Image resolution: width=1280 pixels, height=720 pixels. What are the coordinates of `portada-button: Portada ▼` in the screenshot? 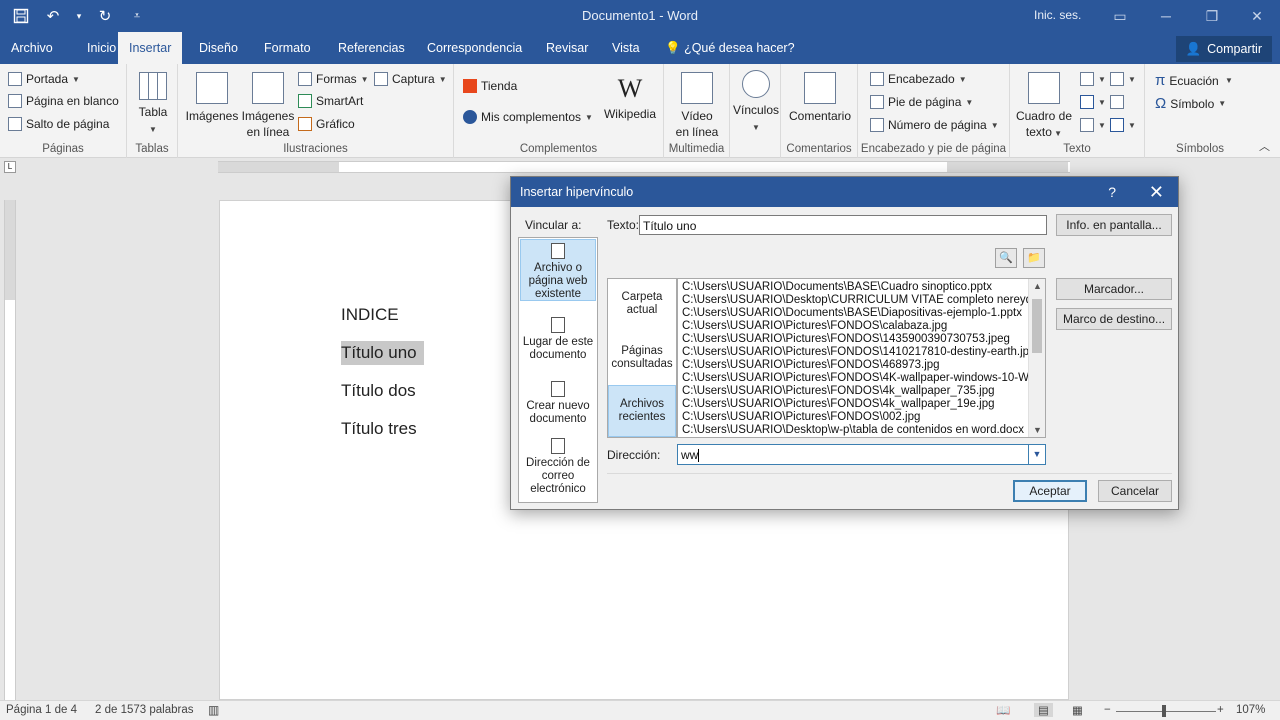 It's located at (44, 79).